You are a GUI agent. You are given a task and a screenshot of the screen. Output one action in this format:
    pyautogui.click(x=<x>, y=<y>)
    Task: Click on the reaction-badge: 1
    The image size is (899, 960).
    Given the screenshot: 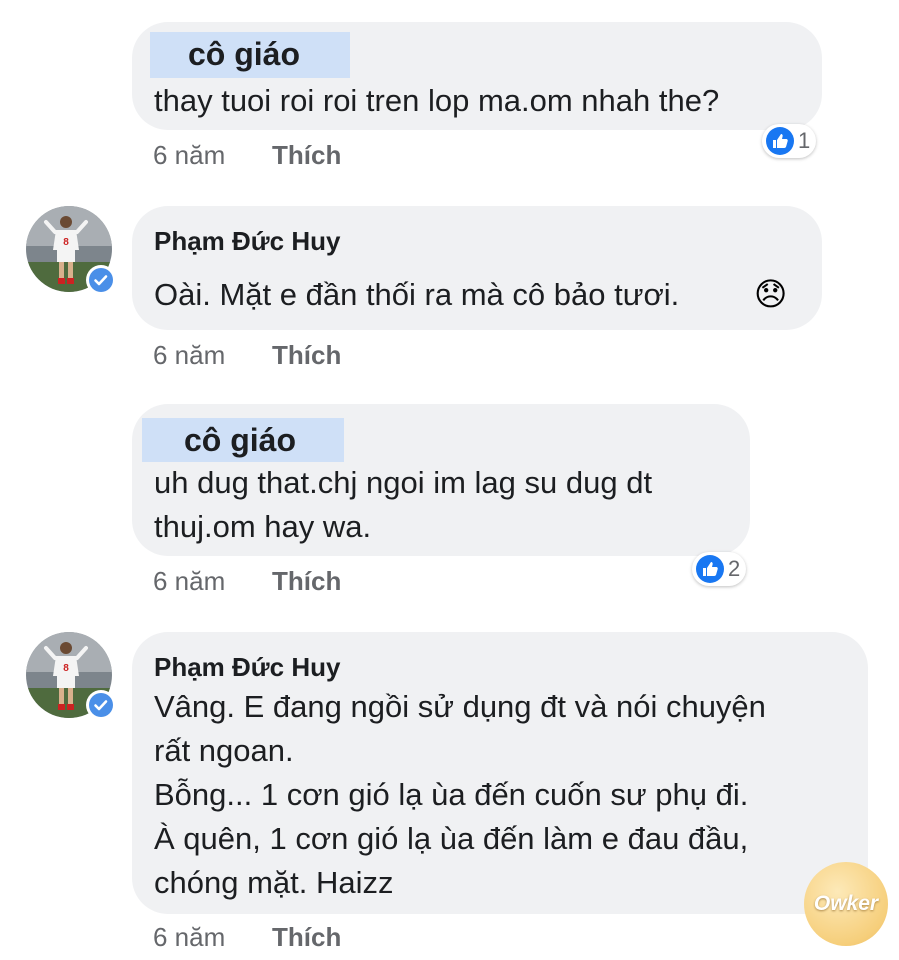 What is the action you would take?
    pyautogui.click(x=789, y=141)
    